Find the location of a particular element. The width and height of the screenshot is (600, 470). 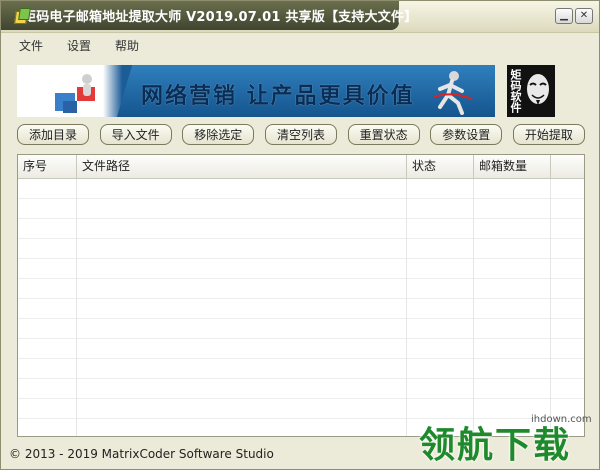

table-header: 序号 文件路径 状态 邮箱数量 is located at coordinates (301, 167).